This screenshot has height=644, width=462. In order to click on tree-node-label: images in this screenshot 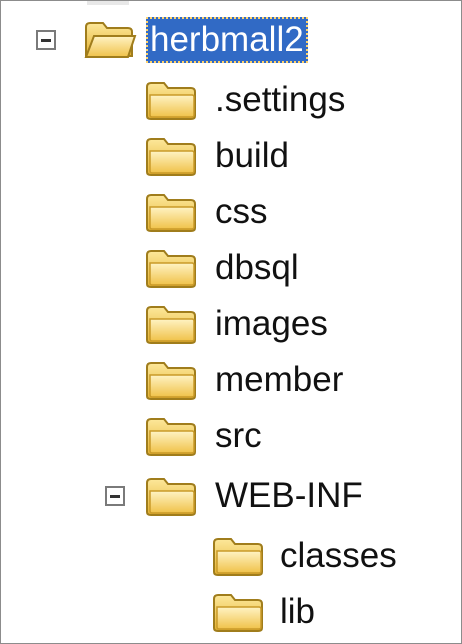, I will do `click(271, 324)`.